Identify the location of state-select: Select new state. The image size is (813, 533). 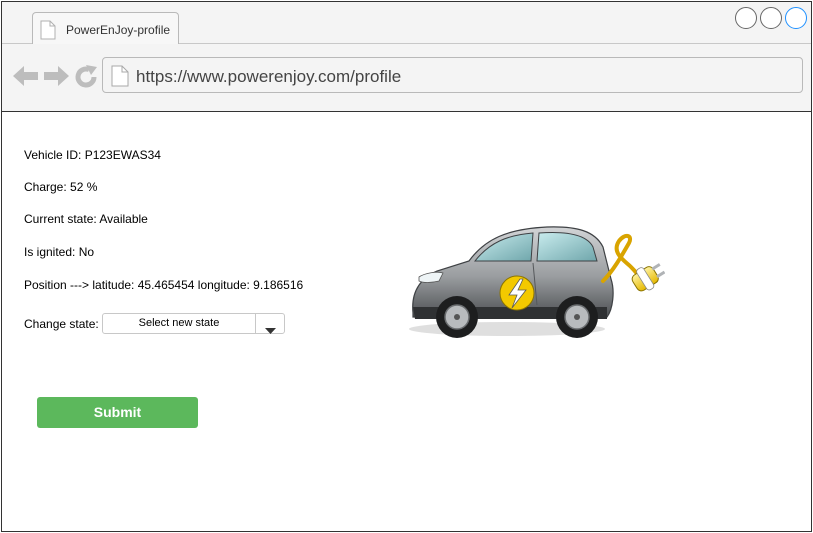
(193, 323).